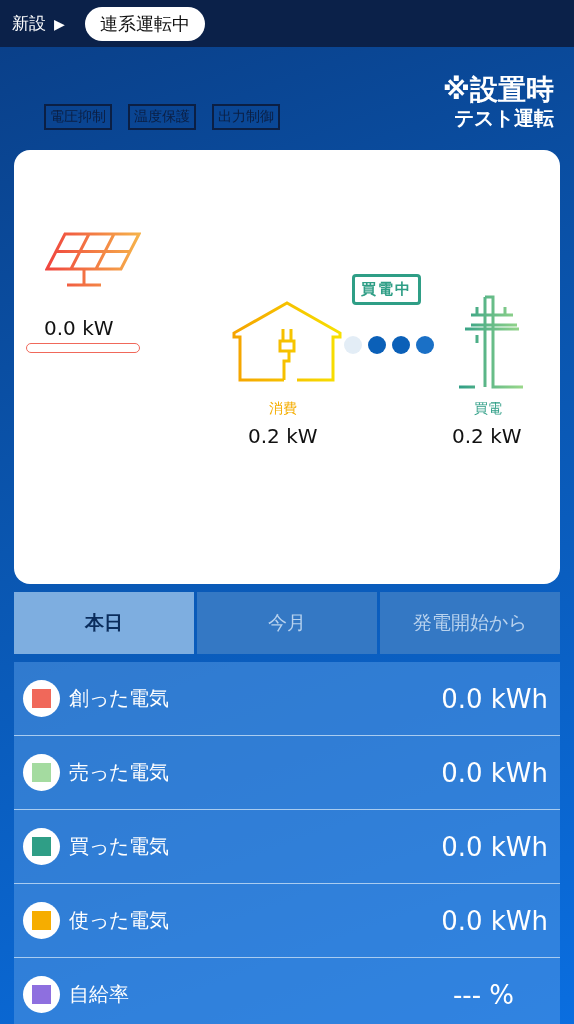 The image size is (574, 1024). Describe the element at coordinates (483, 994) in the screenshot. I see `row-value: --- %` at that location.